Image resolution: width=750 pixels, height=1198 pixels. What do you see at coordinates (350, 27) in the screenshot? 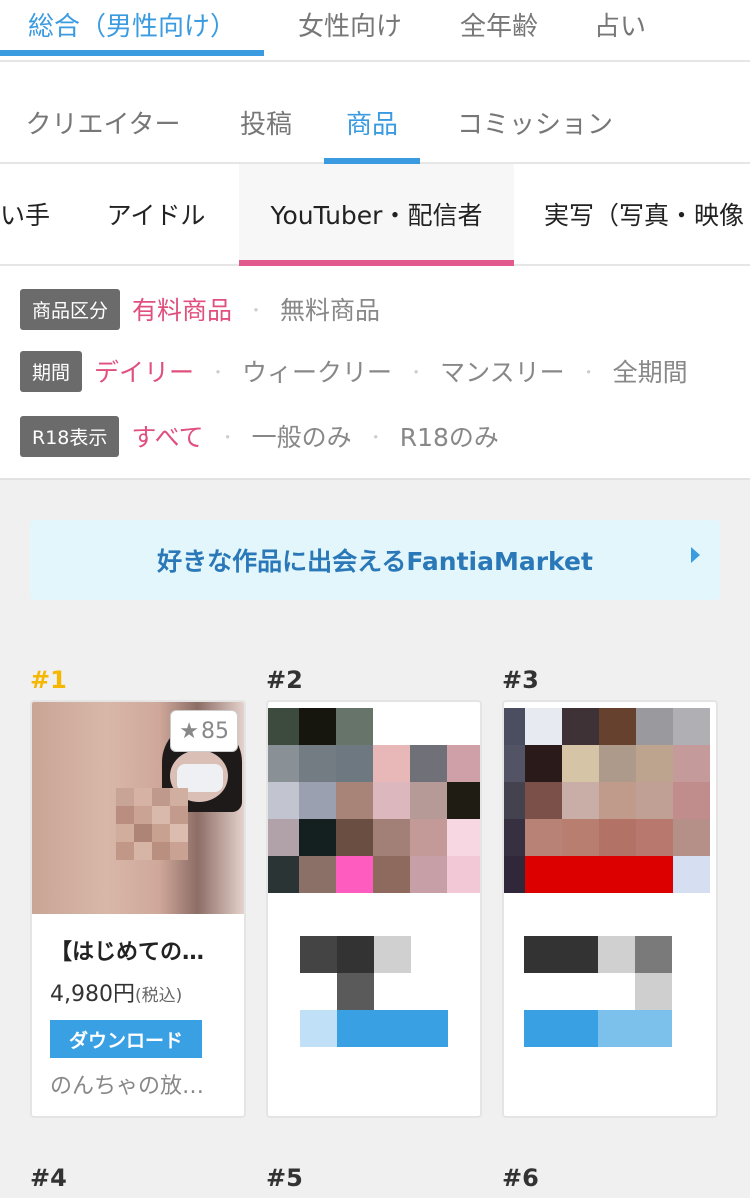
I see `tab-female: 女性向け` at bounding box center [350, 27].